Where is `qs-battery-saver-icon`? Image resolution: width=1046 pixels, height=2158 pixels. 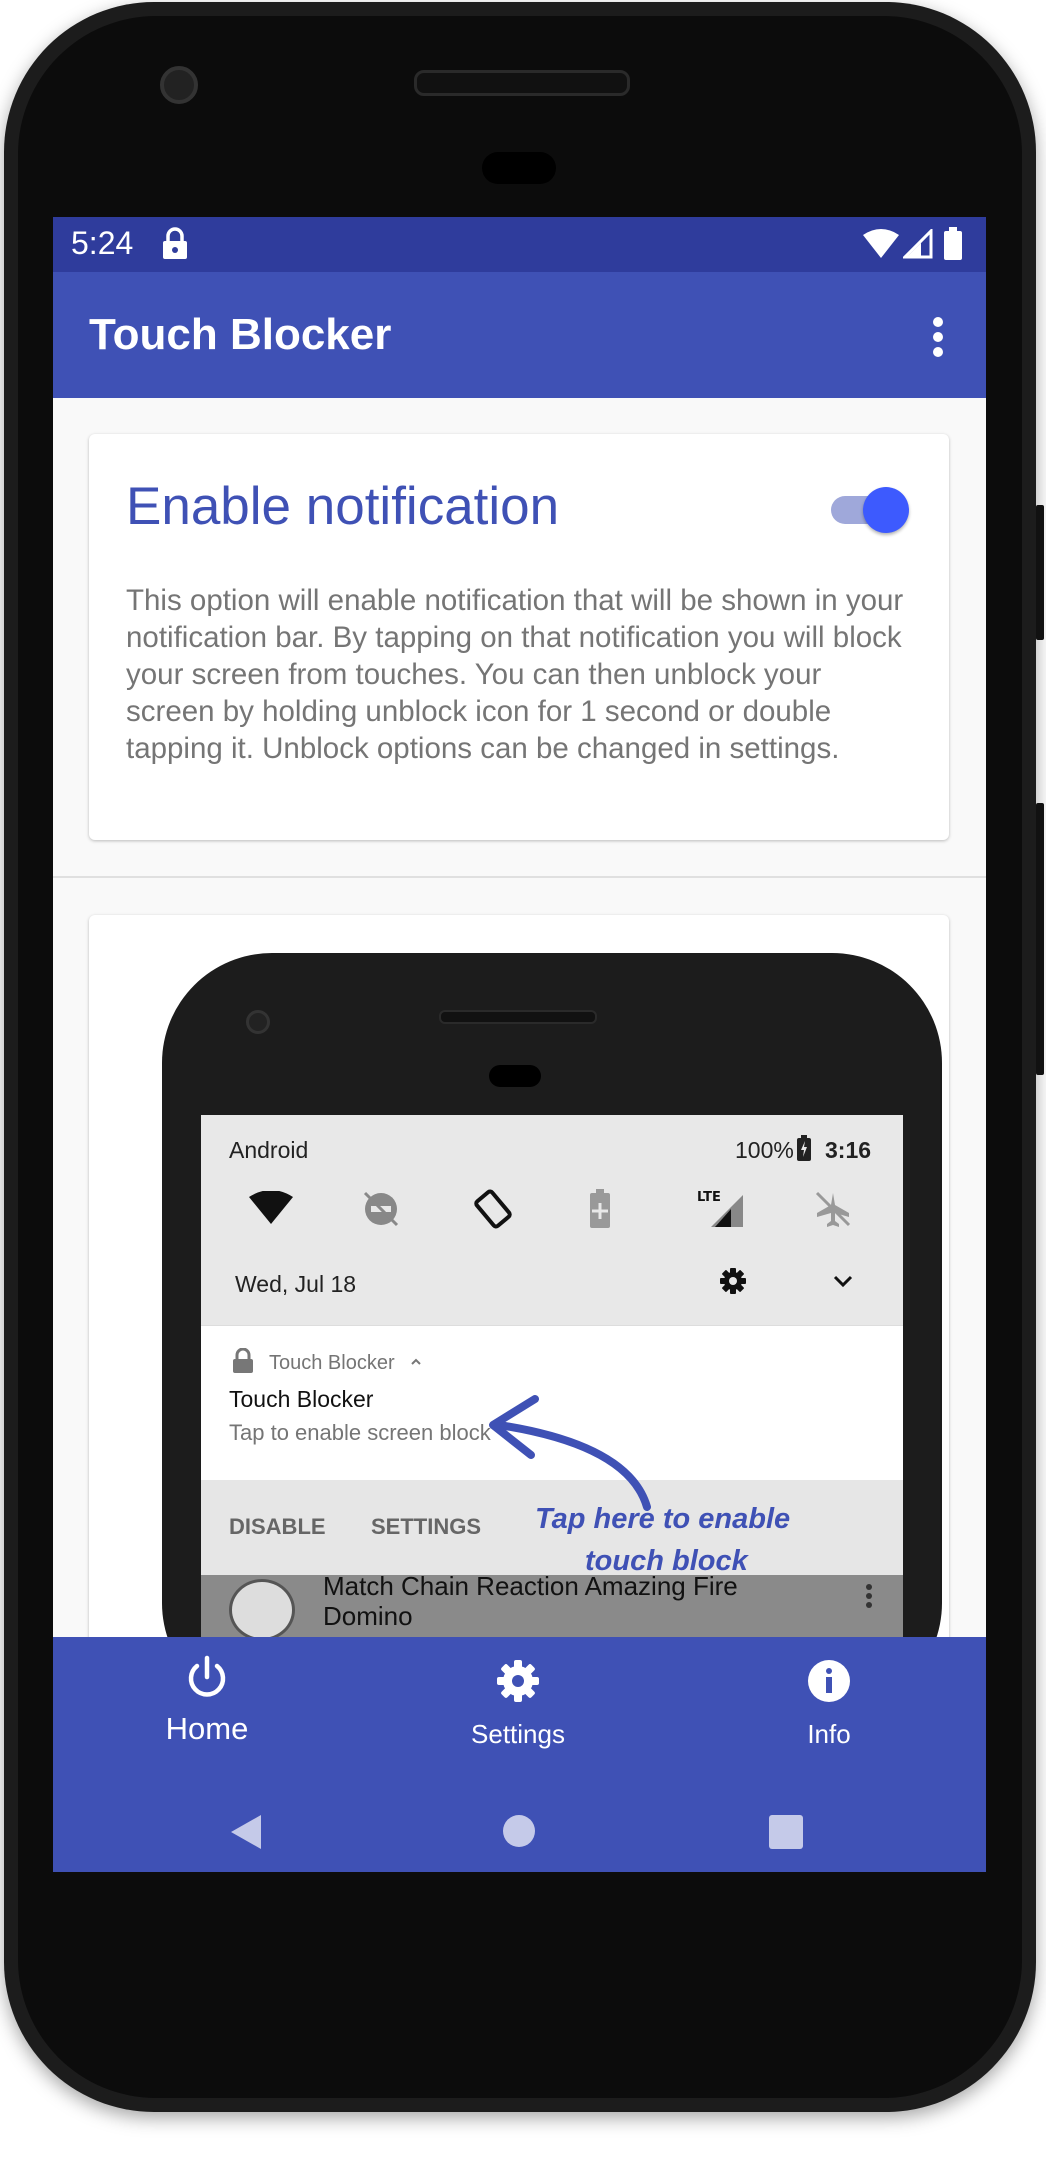 qs-battery-saver-icon is located at coordinates (600, 1211).